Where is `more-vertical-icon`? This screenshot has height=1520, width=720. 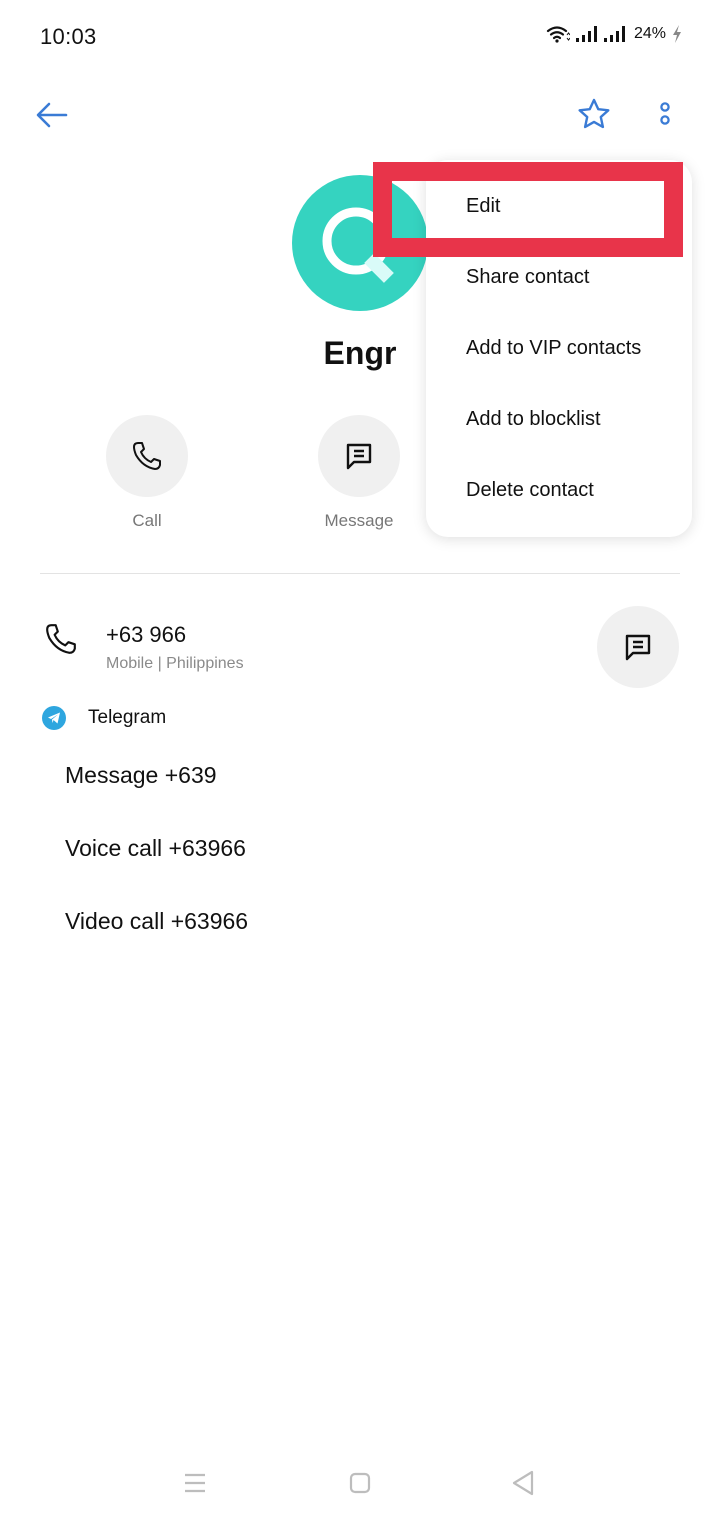 more-vertical-icon is located at coordinates (665, 113).